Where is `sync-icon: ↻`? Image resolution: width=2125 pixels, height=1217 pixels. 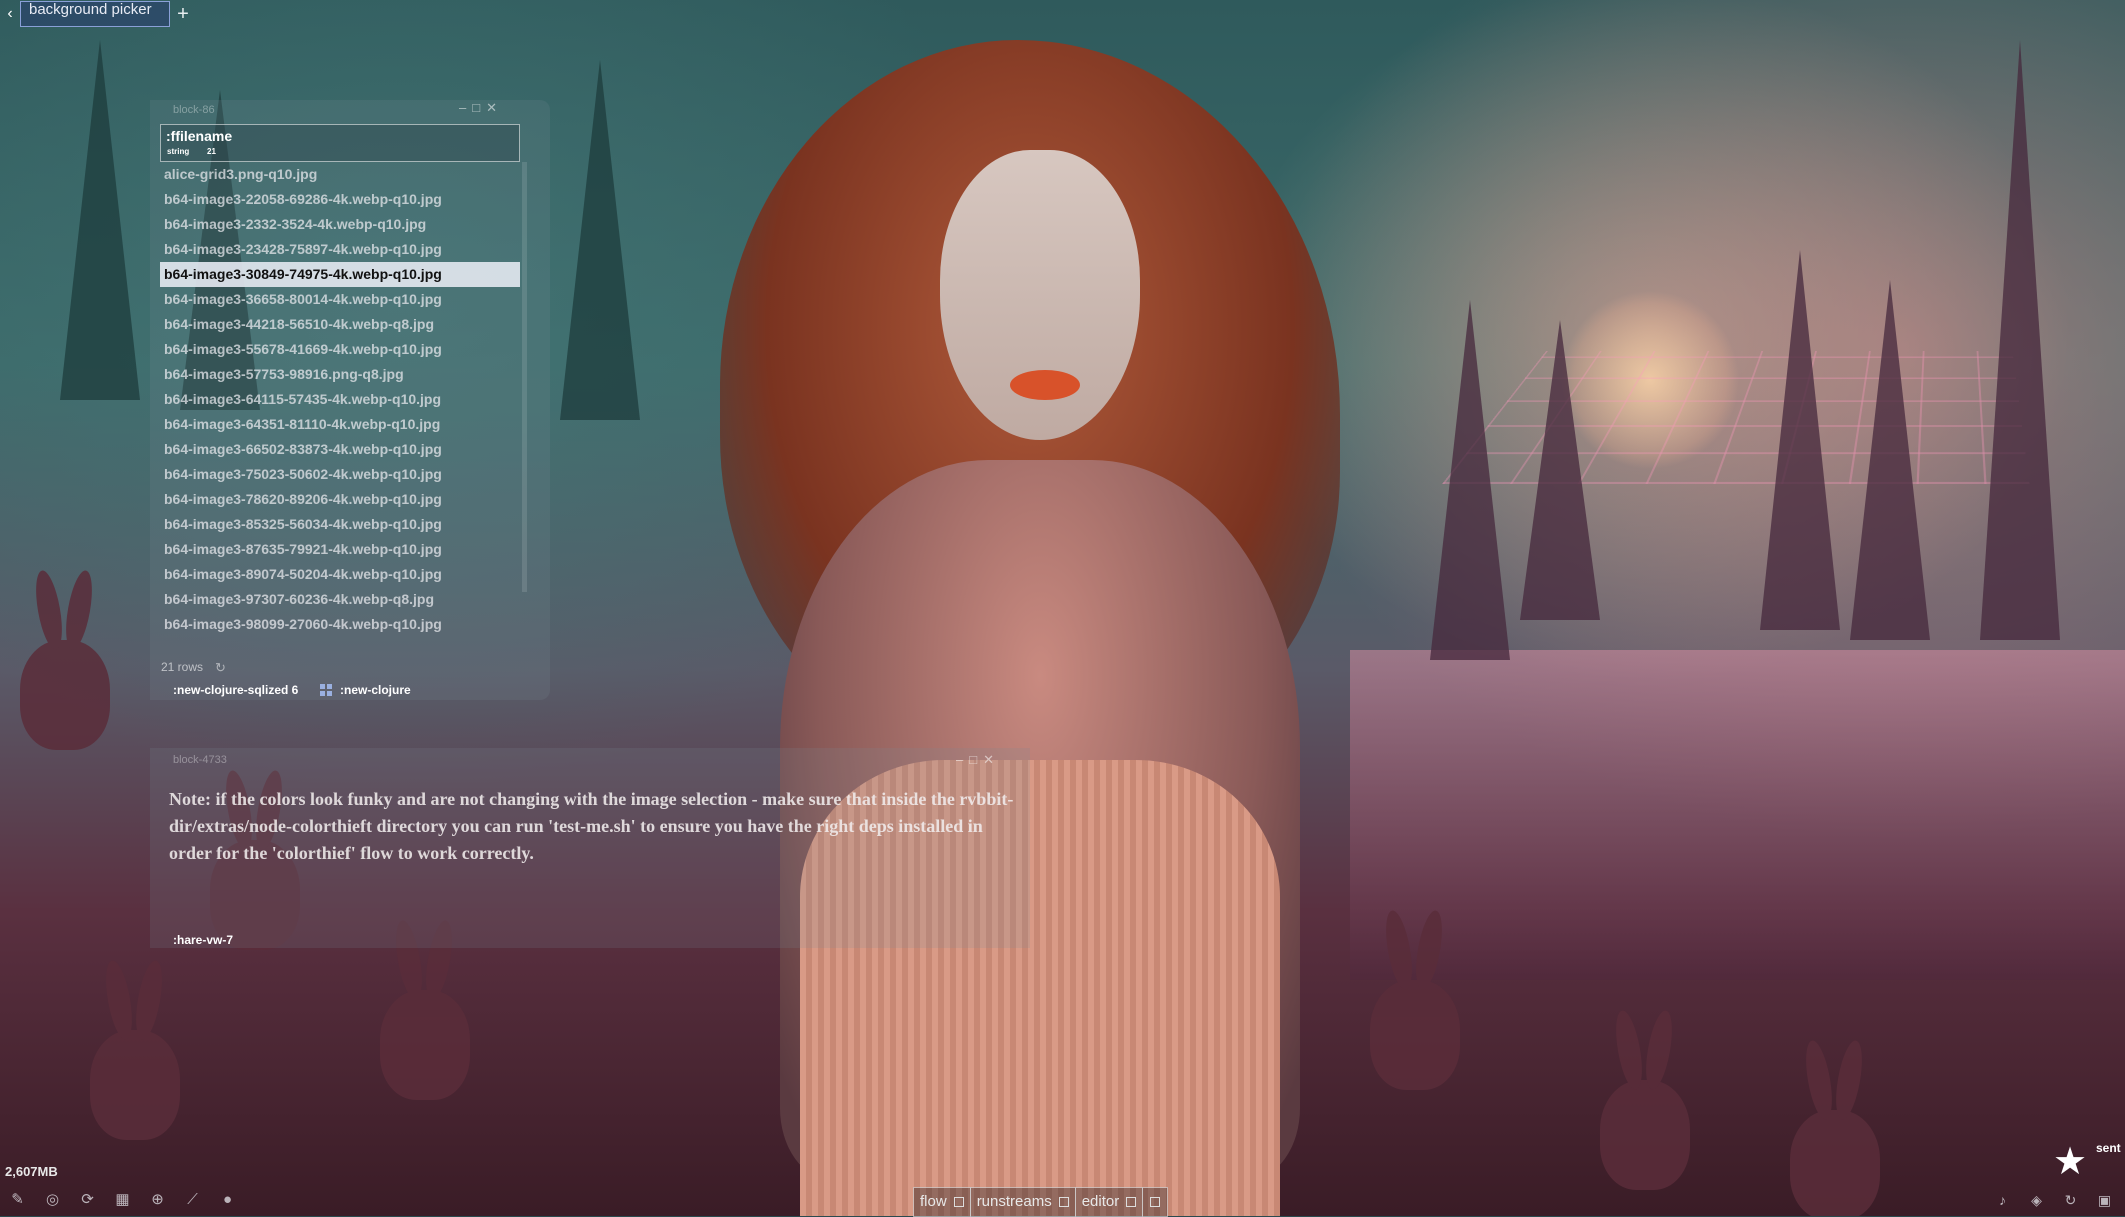 sync-icon: ↻ is located at coordinates (2070, 1200).